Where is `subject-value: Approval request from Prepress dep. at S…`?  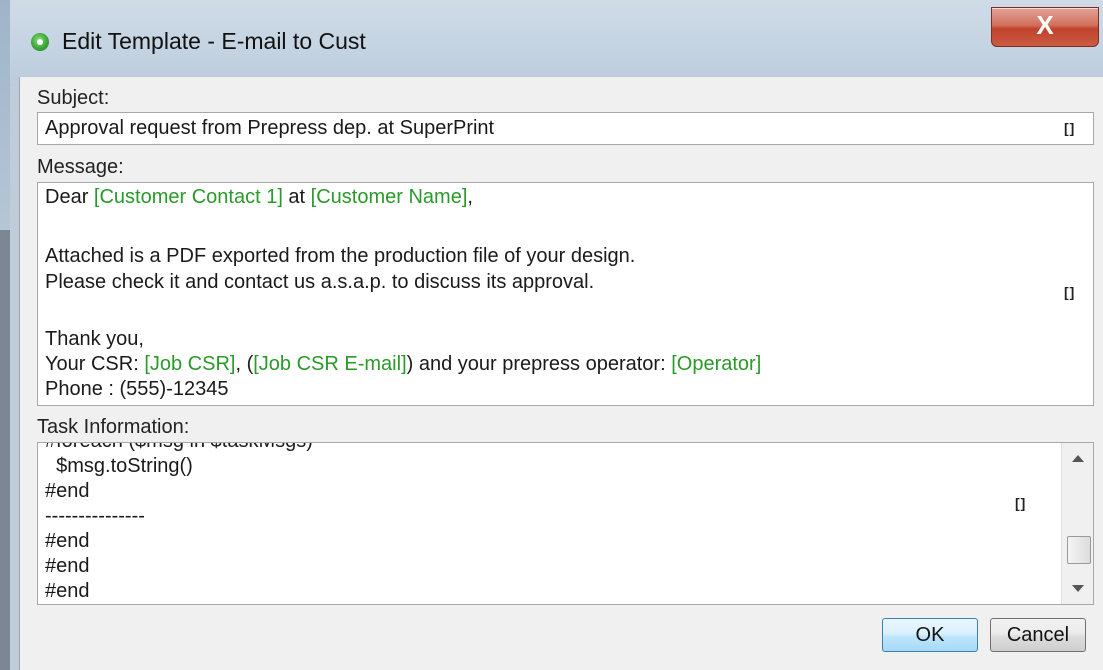
subject-value: Approval request from Prepress dep. at S… is located at coordinates (270, 128).